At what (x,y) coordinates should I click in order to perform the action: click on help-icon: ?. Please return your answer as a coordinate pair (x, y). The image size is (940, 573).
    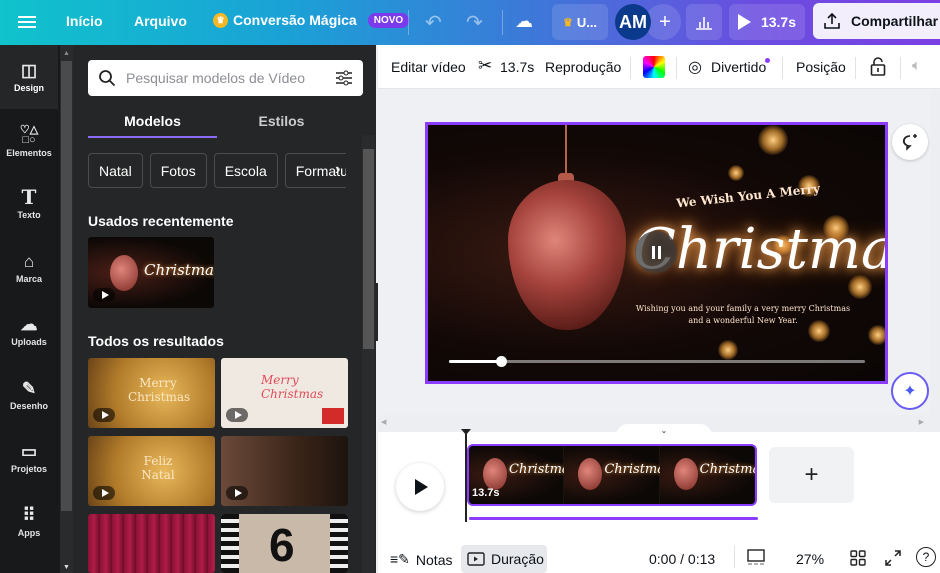
    Looking at the image, I should click on (926, 557).